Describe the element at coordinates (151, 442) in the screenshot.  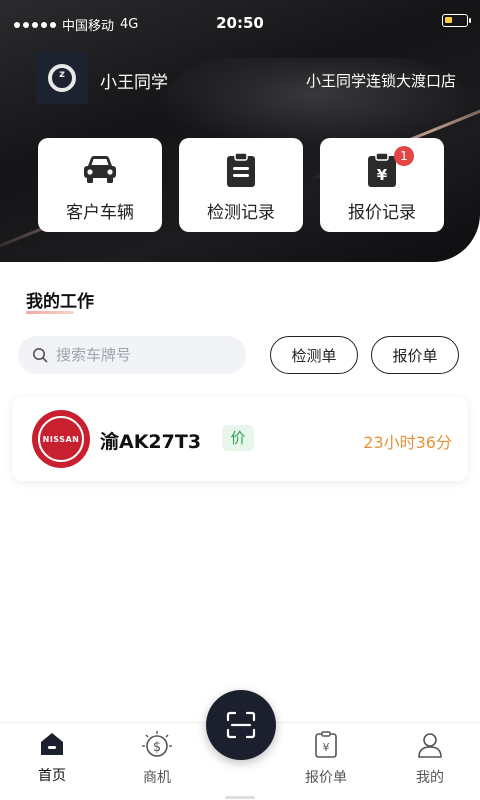
I see `license-plate: 渝AK27T3` at that location.